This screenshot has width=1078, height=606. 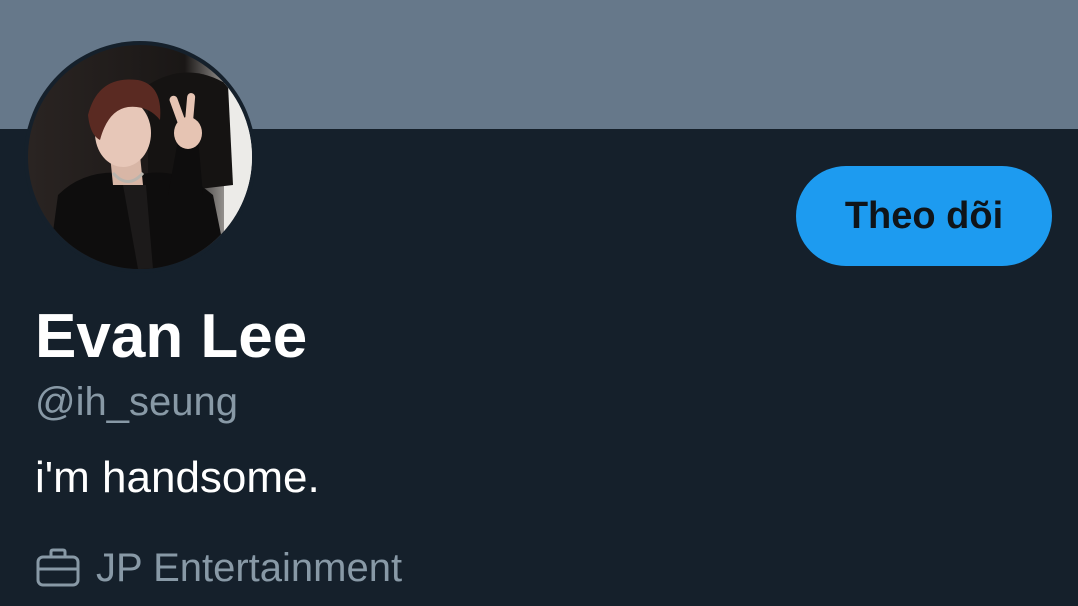 I want to click on follow-button: Theo dõi, so click(x=924, y=216).